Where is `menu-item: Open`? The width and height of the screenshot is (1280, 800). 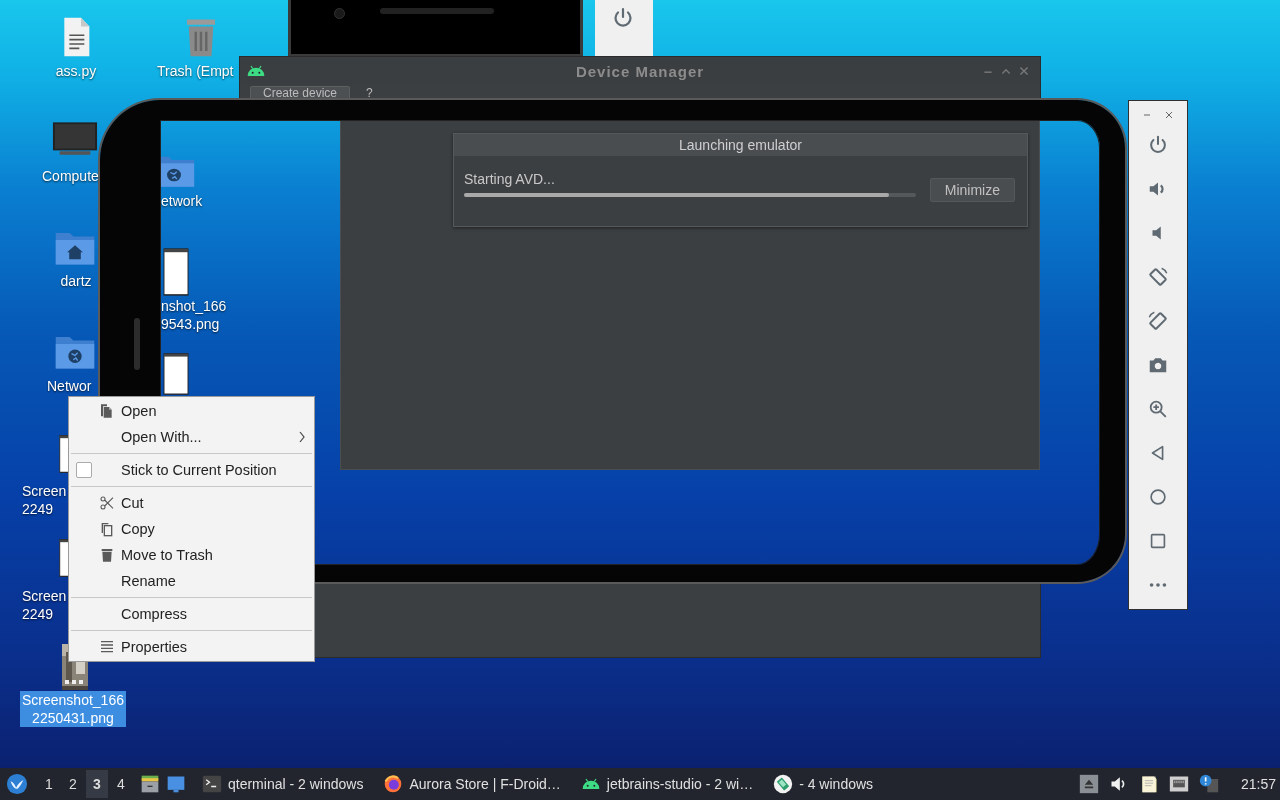
menu-item: Open is located at coordinates (139, 411).